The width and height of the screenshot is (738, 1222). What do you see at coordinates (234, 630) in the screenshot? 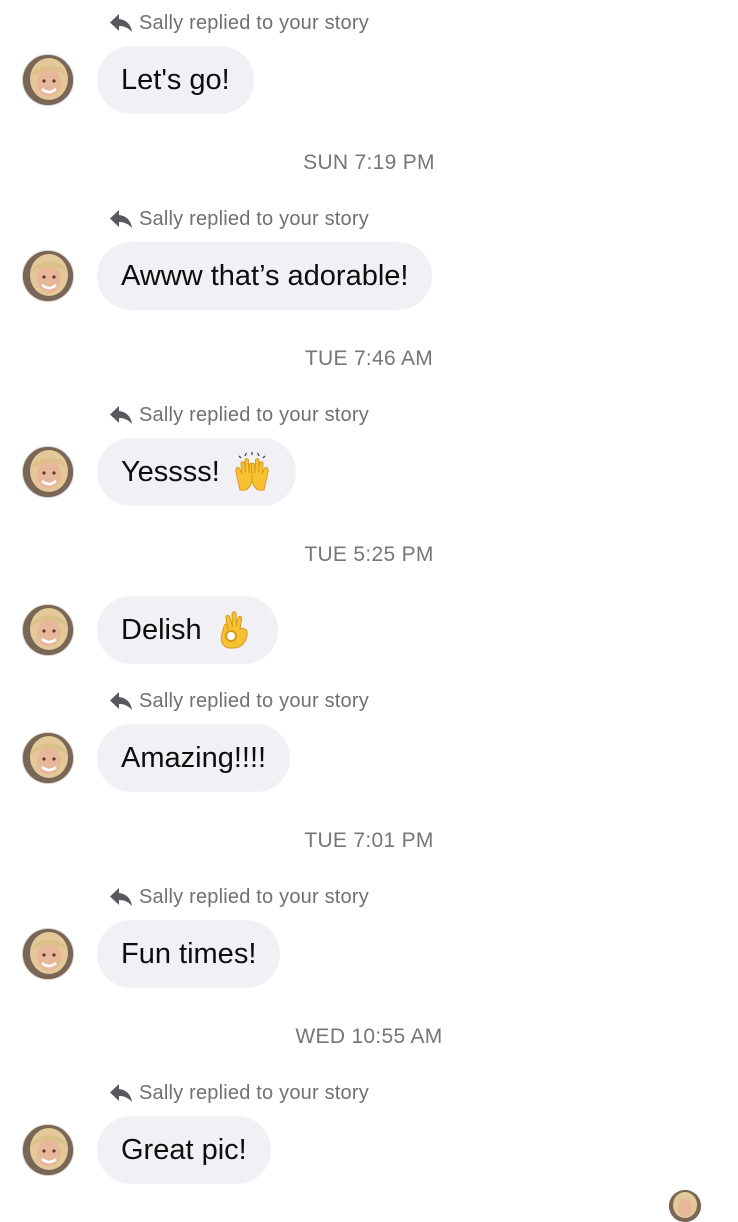
I see `ok-hand-emoji` at bounding box center [234, 630].